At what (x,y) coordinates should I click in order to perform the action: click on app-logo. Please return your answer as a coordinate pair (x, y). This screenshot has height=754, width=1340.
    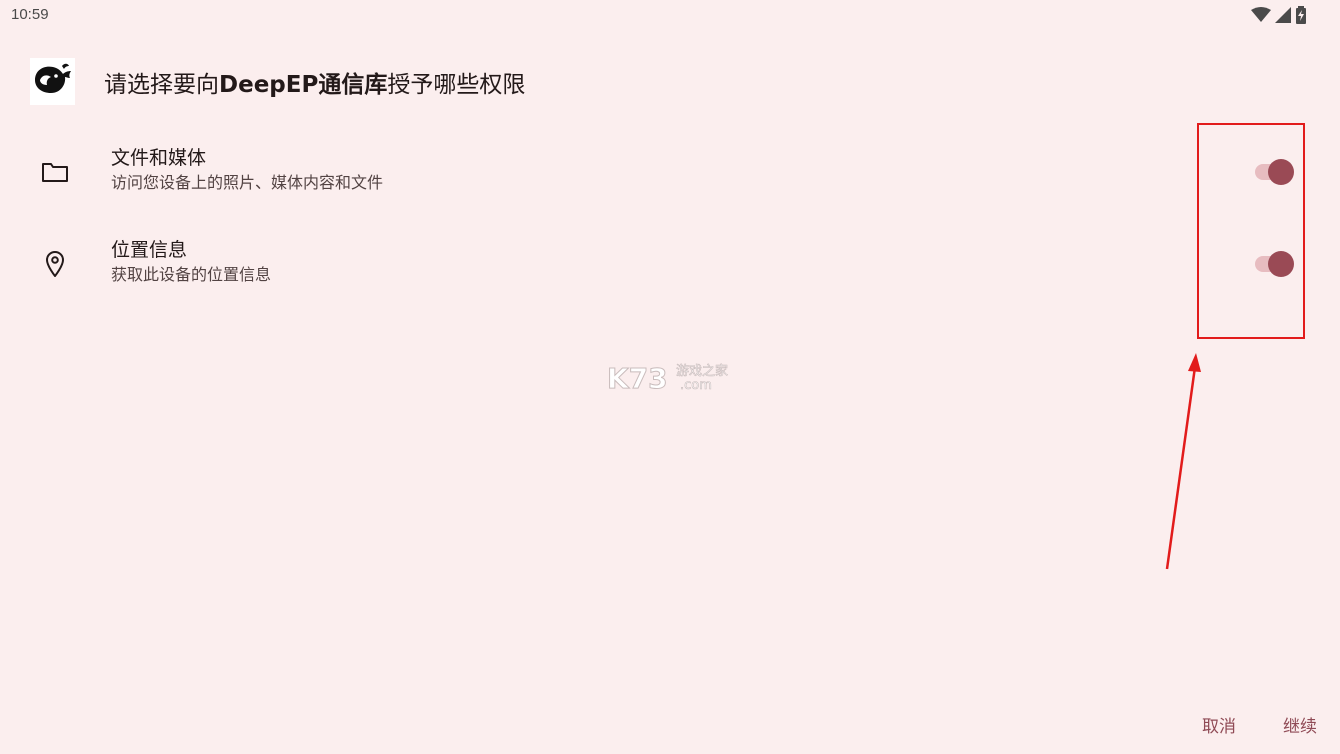
    Looking at the image, I should click on (52, 81).